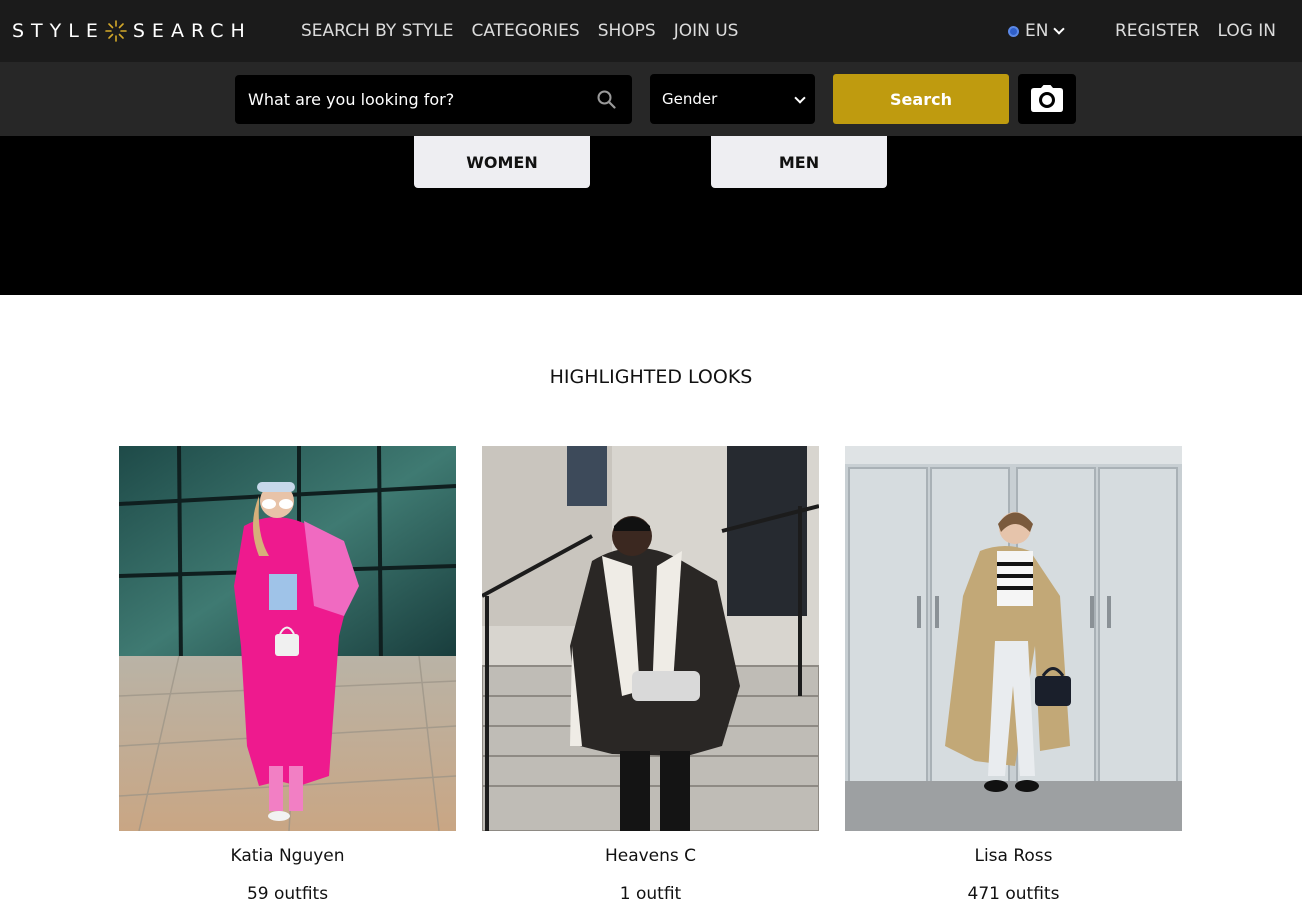  I want to click on language-label: EN, so click(1037, 31).